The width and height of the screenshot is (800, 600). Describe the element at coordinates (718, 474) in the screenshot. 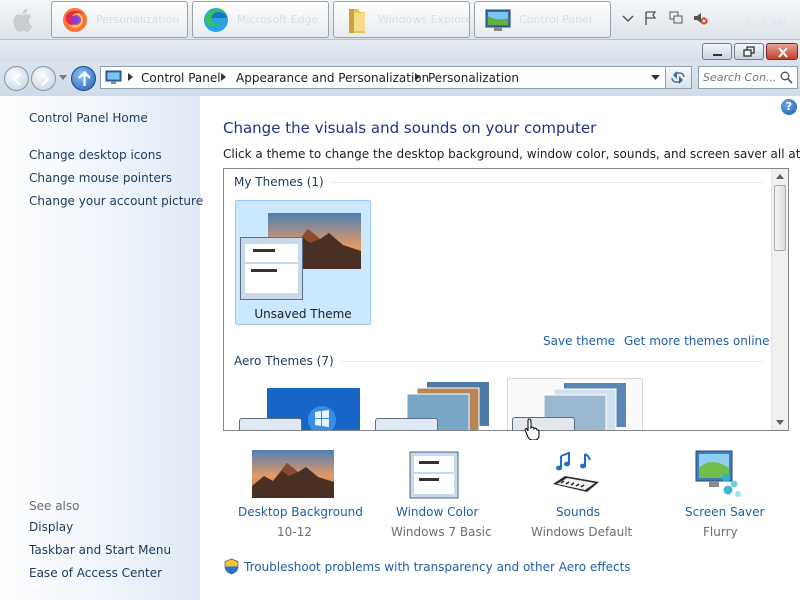

I see `screen-saver-icon` at that location.